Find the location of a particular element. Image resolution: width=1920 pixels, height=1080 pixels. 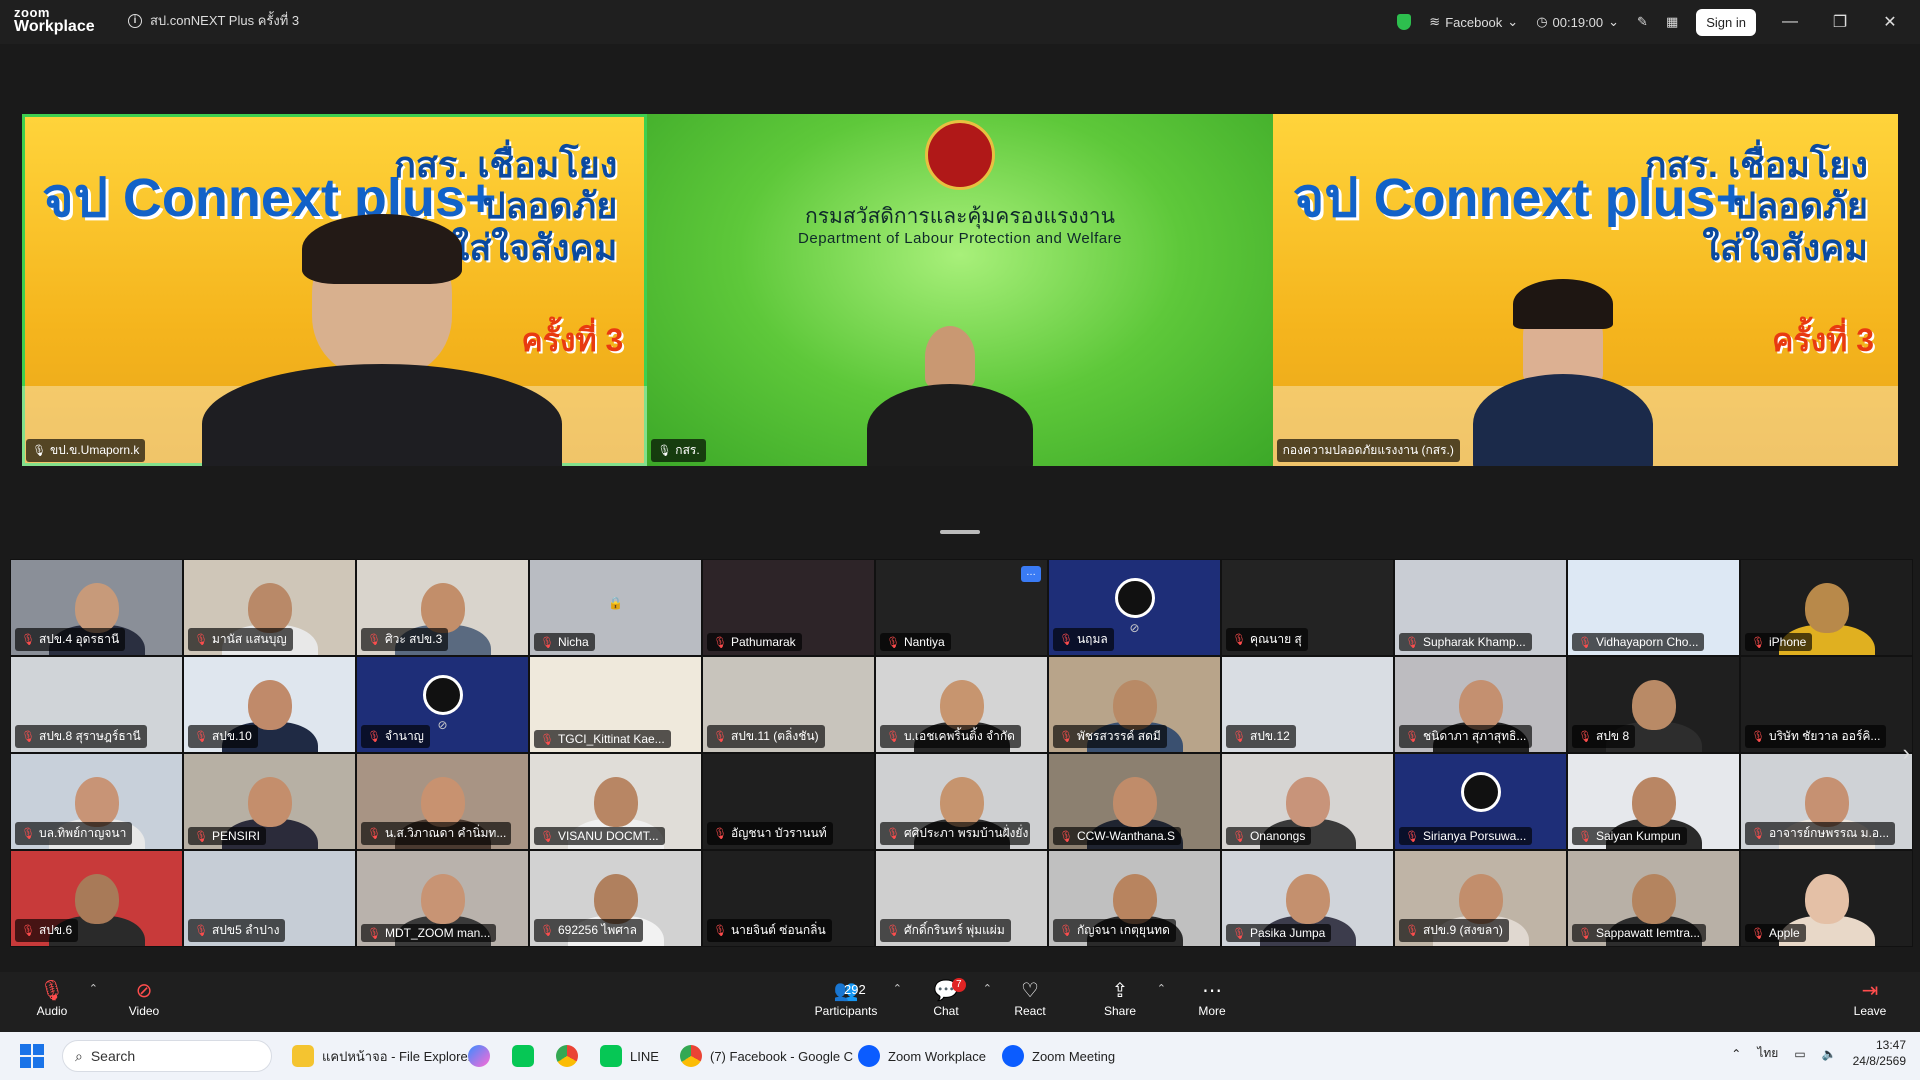

taskbar-zoom-meeting: Zoom Meeting is located at coordinates (1058, 1056).